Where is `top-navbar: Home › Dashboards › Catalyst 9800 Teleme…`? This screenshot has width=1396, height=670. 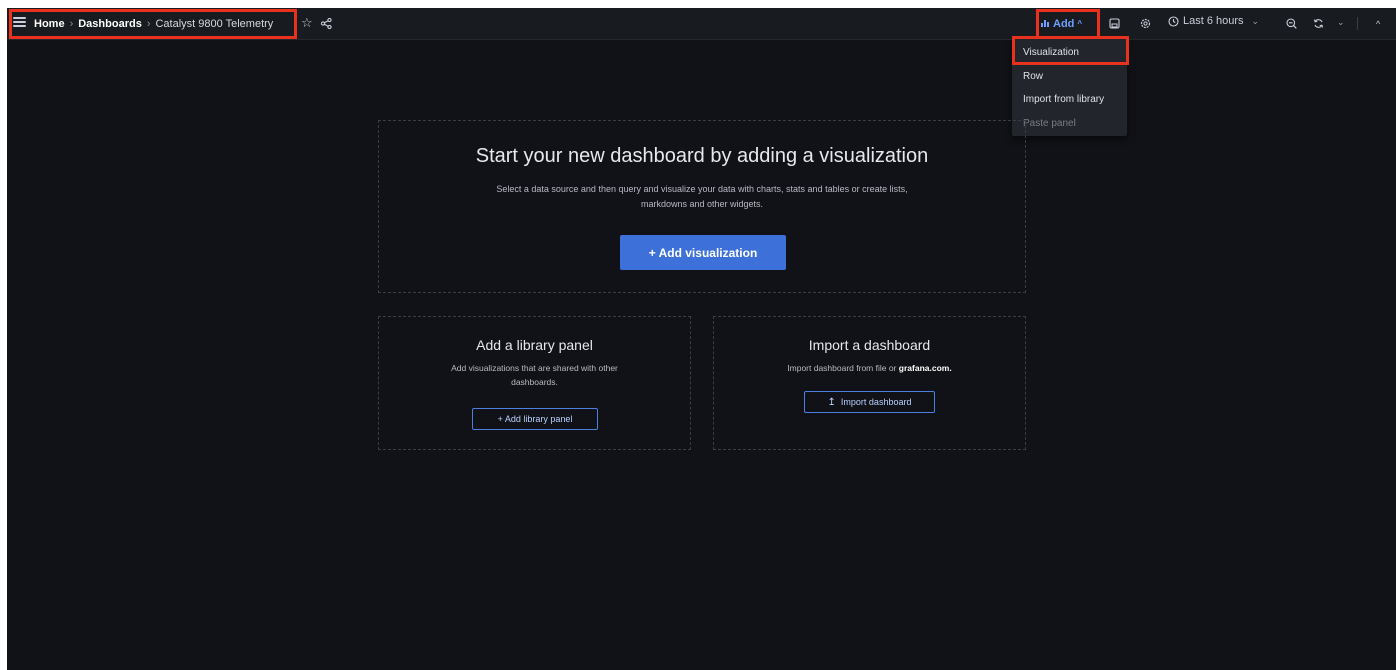 top-navbar: Home › Dashboards › Catalyst 9800 Teleme… is located at coordinates (701, 24).